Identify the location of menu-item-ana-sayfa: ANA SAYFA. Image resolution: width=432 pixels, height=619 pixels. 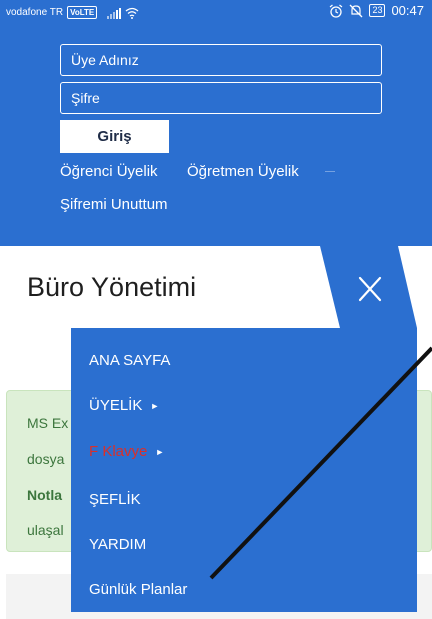
(129, 360).